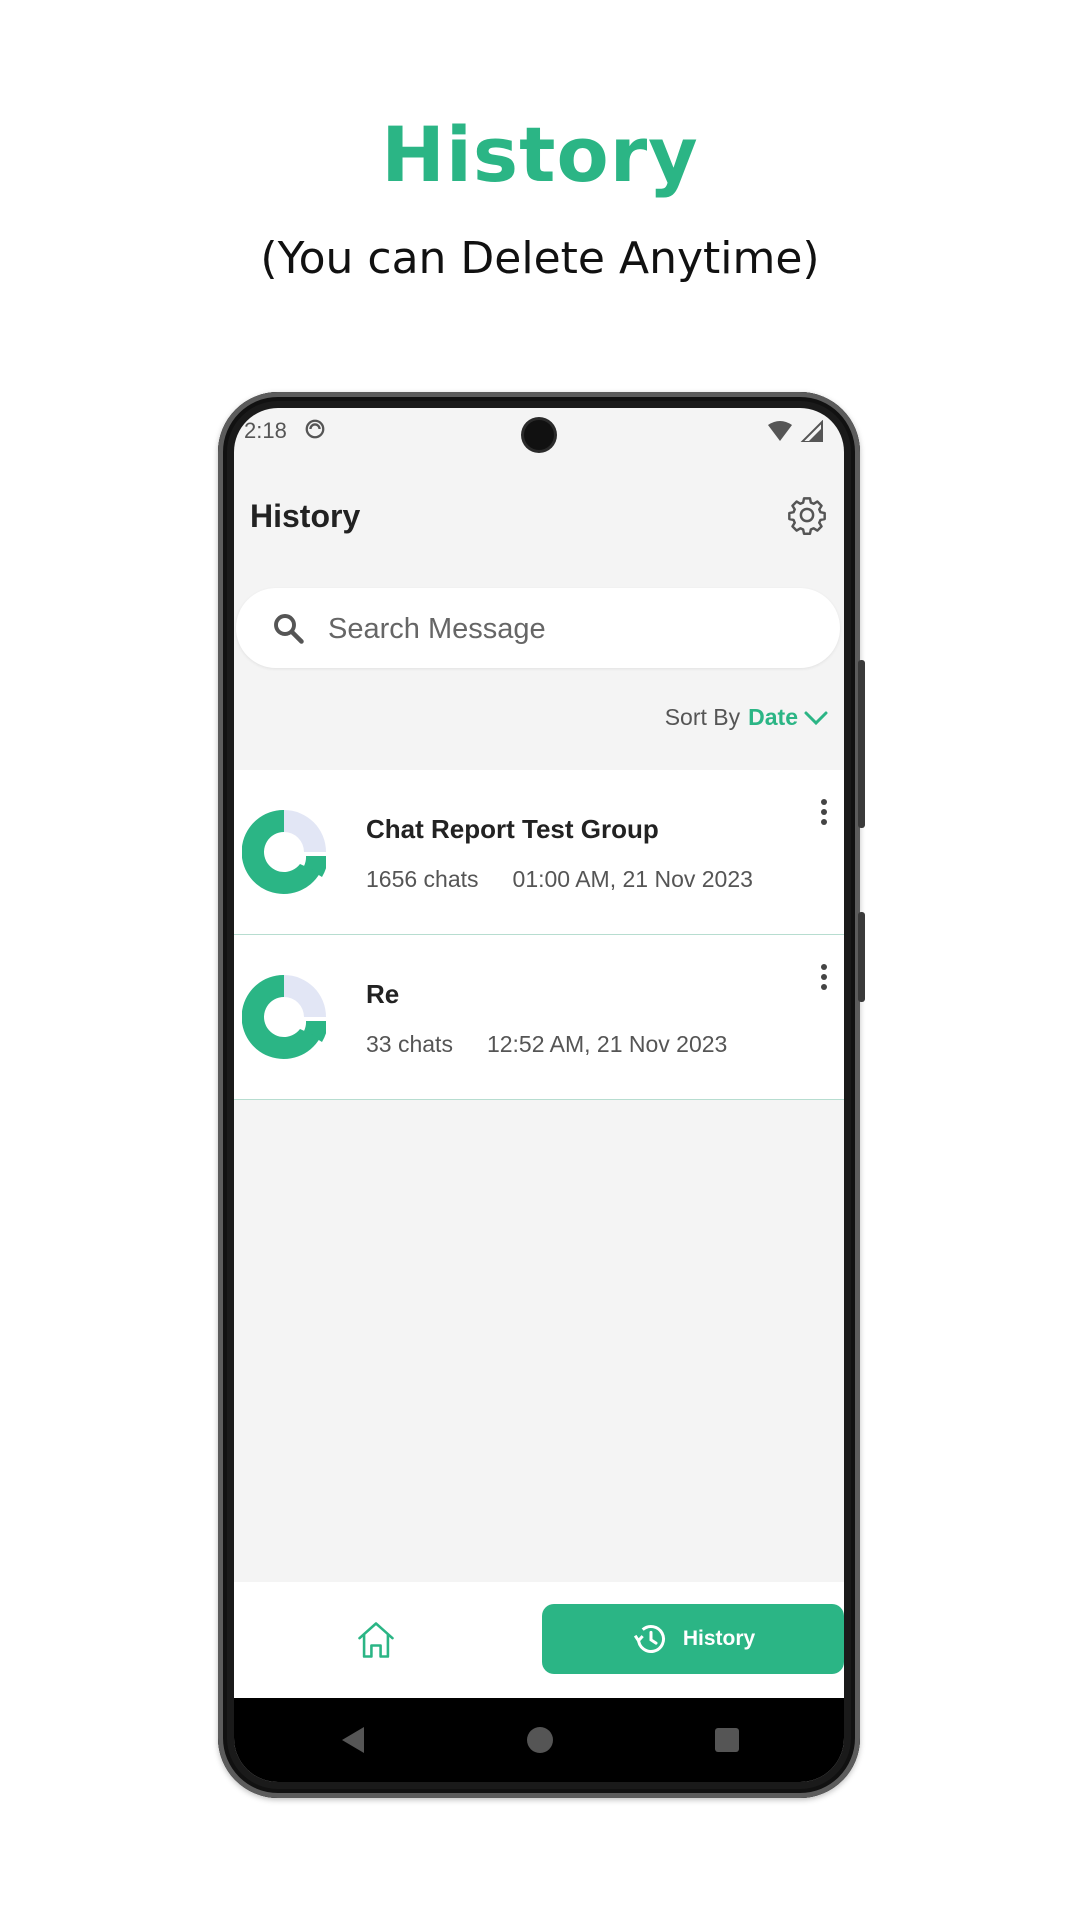 This screenshot has width=1080, height=1920. Describe the element at coordinates (512, 829) in the screenshot. I see `history-item-title: Chat Report Test Group` at that location.